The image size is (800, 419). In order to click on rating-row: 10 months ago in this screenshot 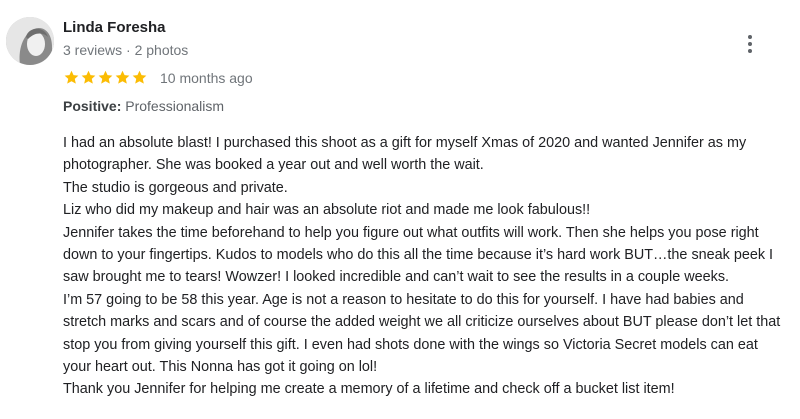, I will do `click(158, 77)`.